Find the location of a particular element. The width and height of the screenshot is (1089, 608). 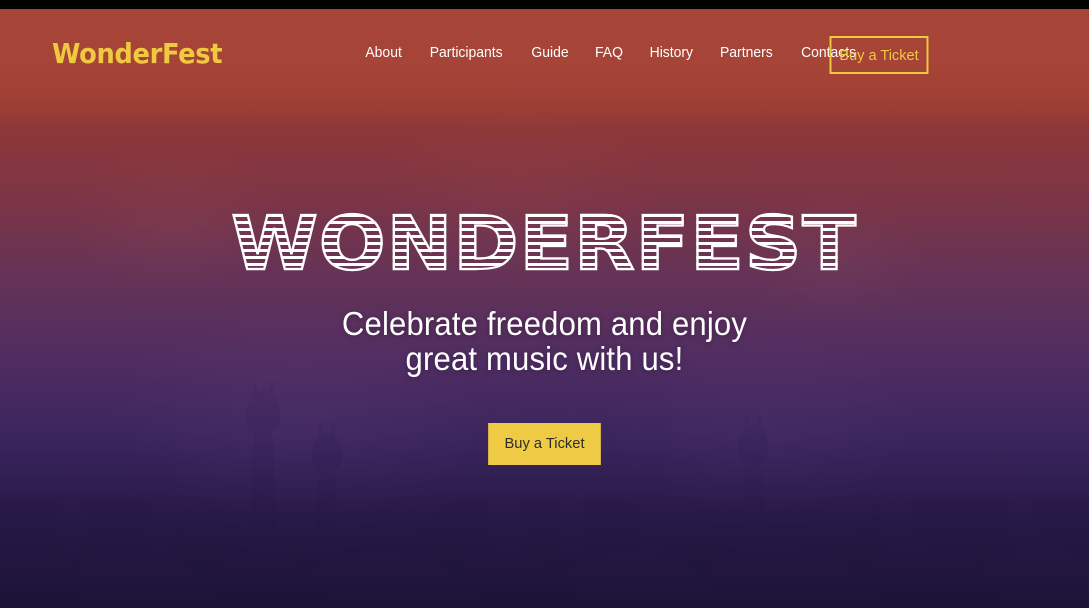

nav-item-guide: Guide is located at coordinates (550, 52).